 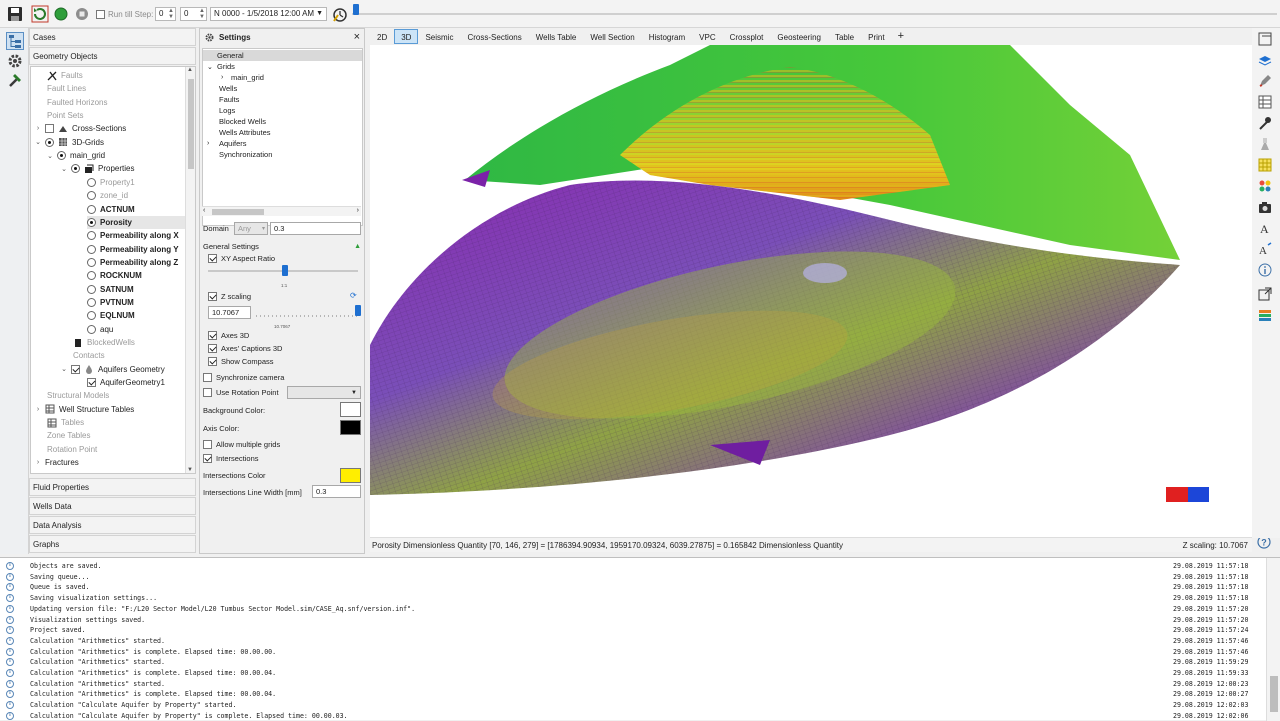 What do you see at coordinates (350, 475) in the screenshot?
I see `intersections-color-swatch` at bounding box center [350, 475].